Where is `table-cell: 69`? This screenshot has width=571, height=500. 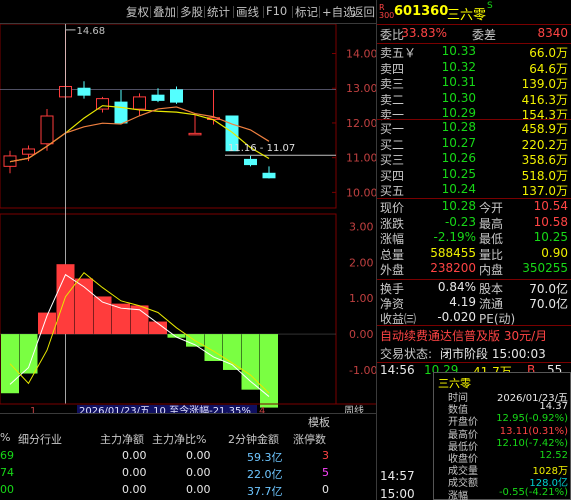
table-cell: 69 is located at coordinates (7, 455).